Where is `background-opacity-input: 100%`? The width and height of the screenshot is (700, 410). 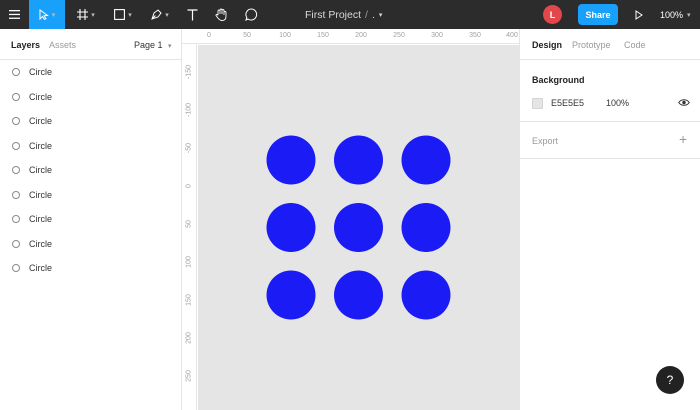
background-opacity-input: 100% is located at coordinates (617, 103).